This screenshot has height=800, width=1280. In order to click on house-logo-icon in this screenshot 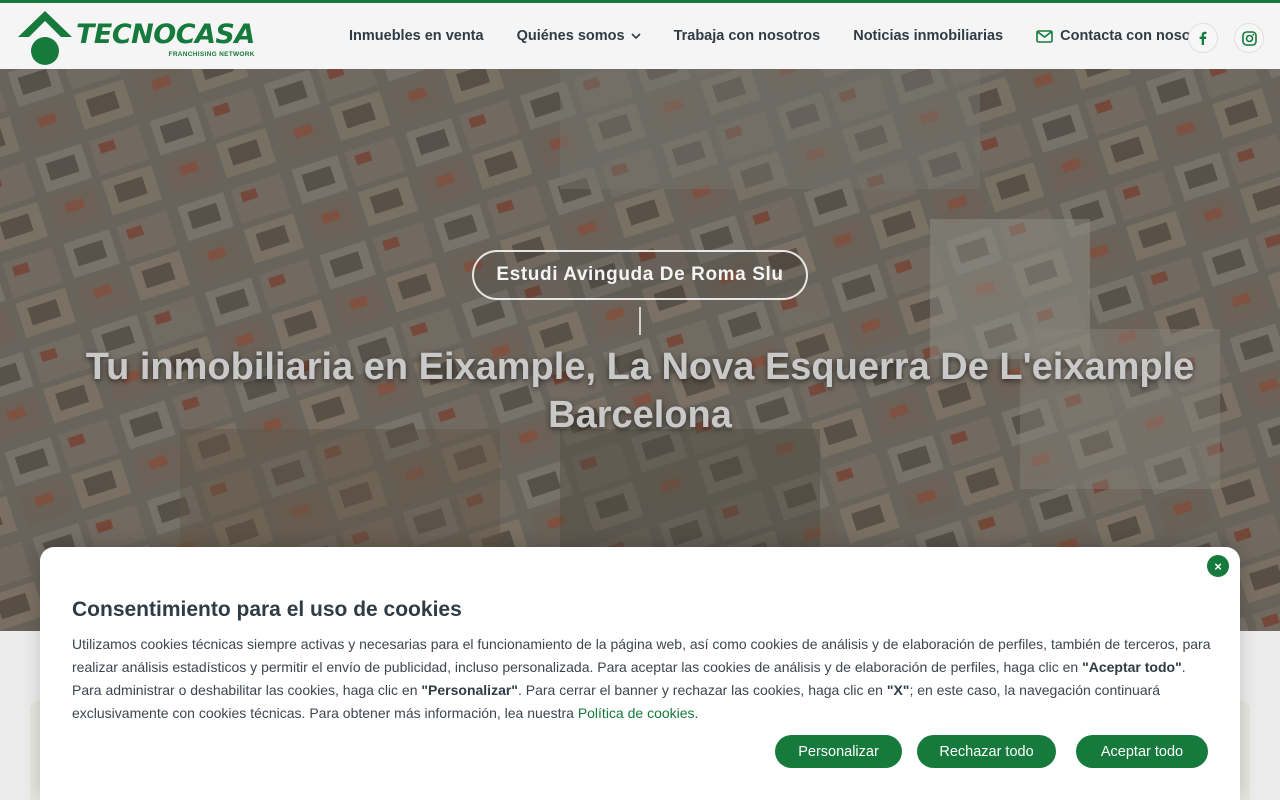, I will do `click(45, 38)`.